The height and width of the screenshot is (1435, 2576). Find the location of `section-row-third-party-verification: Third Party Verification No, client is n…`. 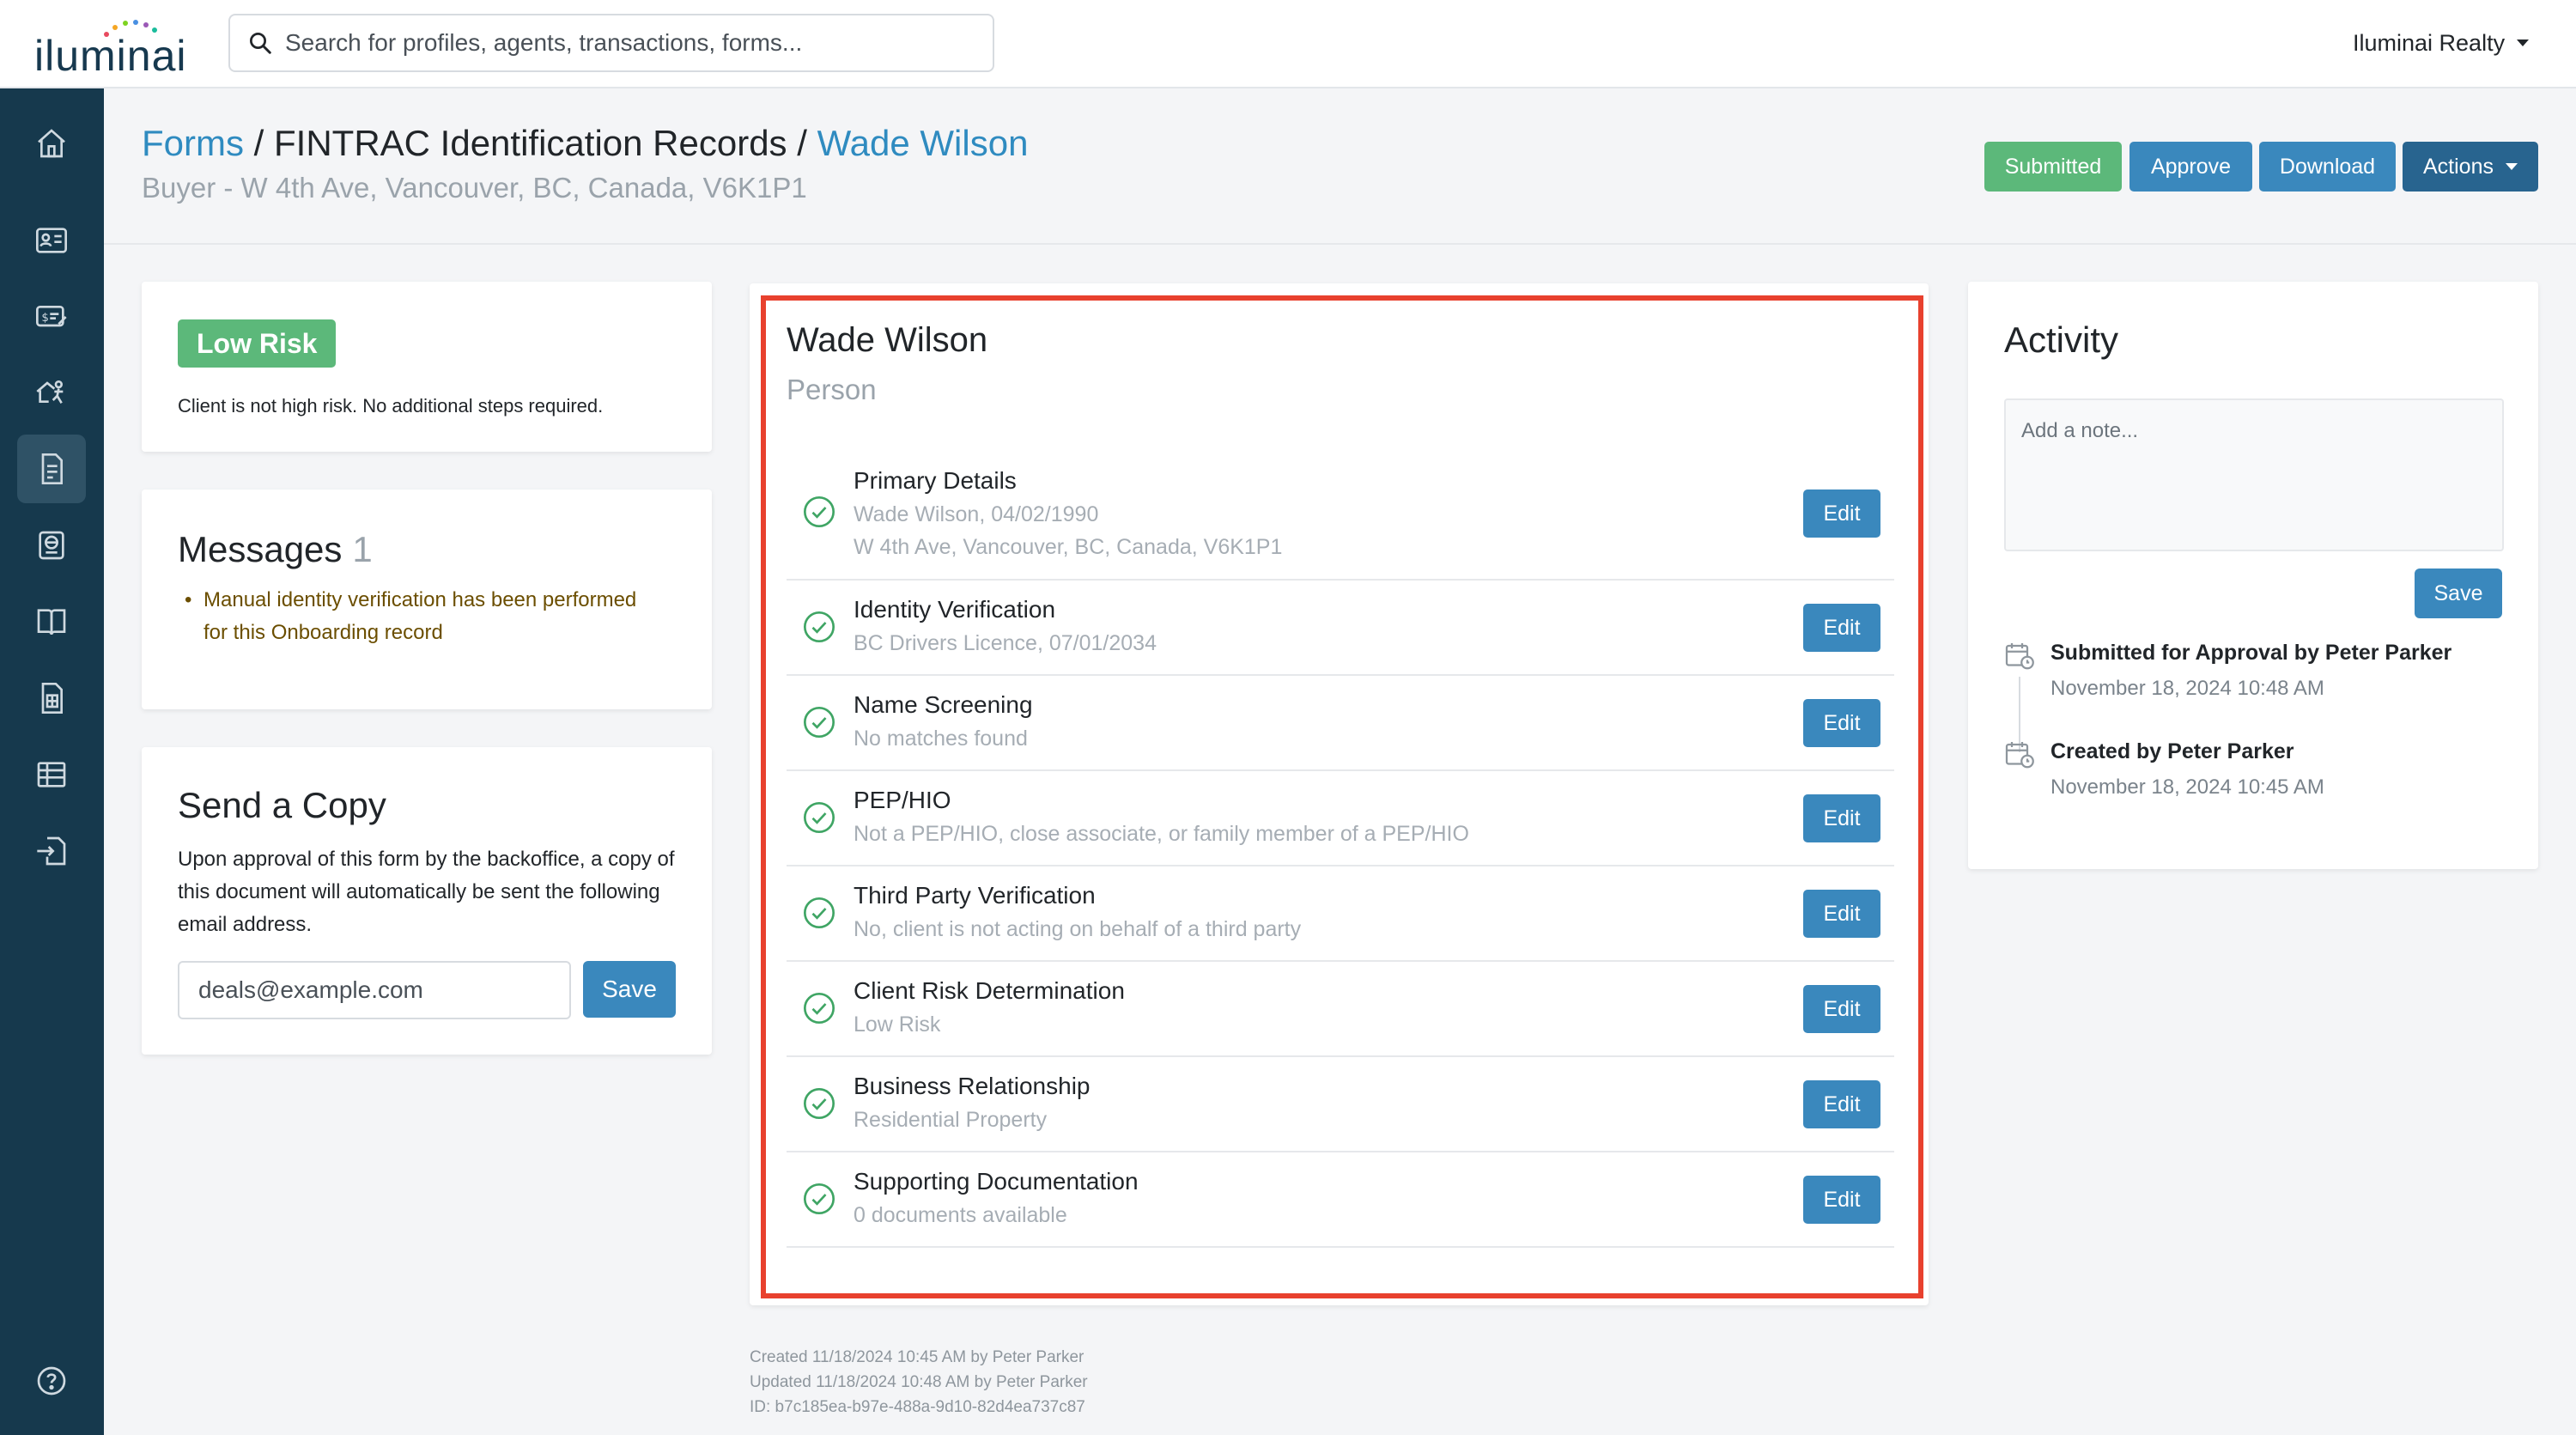

section-row-third-party-verification: Third Party Verification No, client is n… is located at coordinates (1341, 914).